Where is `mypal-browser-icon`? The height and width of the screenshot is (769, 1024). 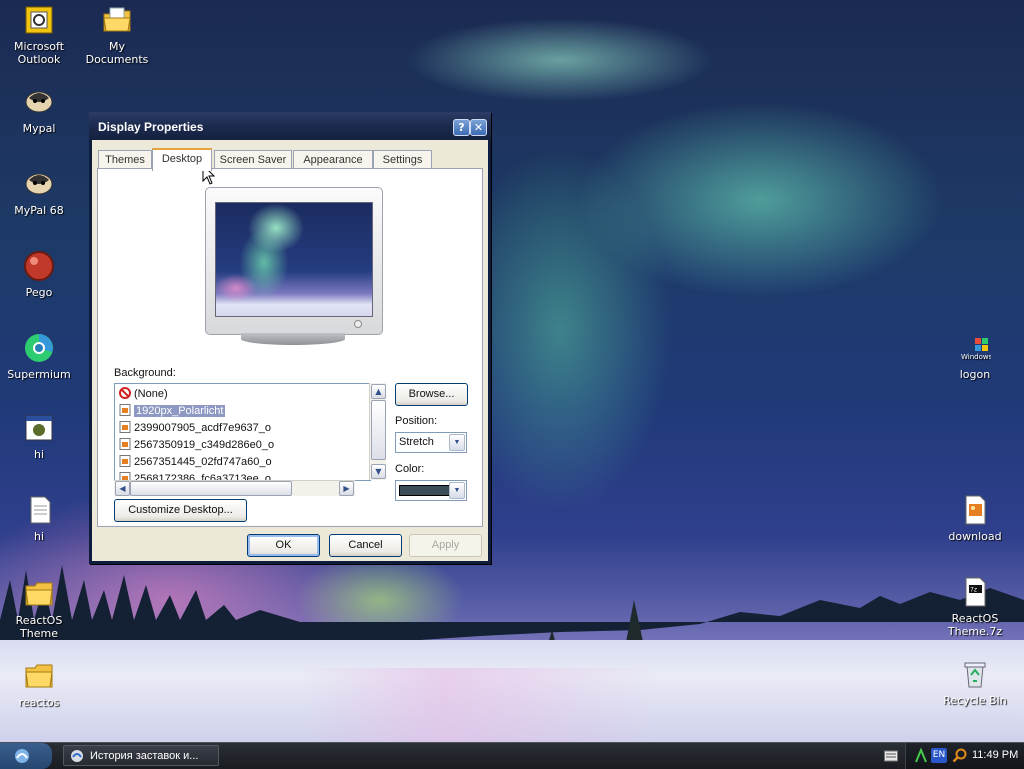
mypal-browser-icon is located at coordinates (39, 102).